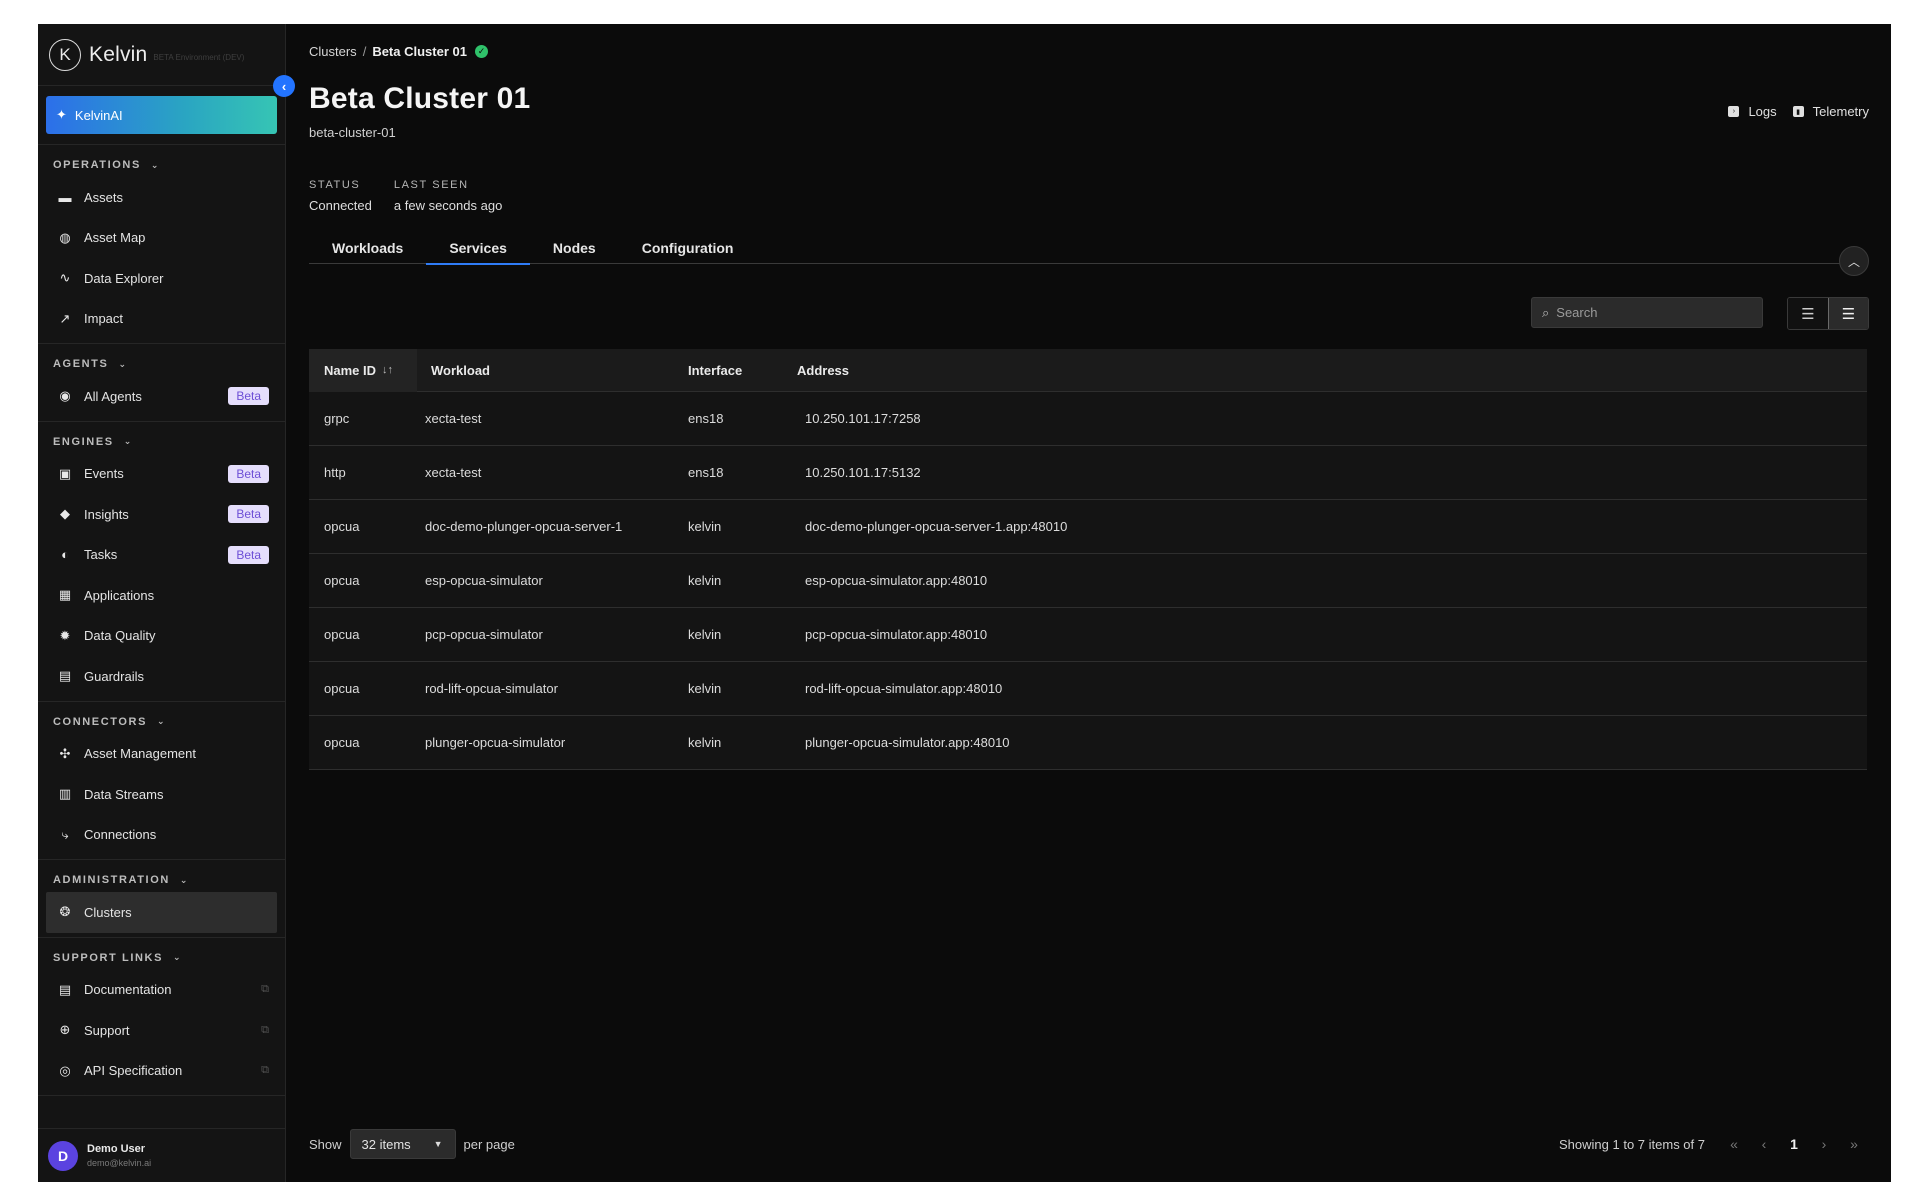 Image resolution: width=1920 pixels, height=1200 pixels. Describe the element at coordinates (478, 252) in the screenshot. I see `tab-services: Services` at that location.